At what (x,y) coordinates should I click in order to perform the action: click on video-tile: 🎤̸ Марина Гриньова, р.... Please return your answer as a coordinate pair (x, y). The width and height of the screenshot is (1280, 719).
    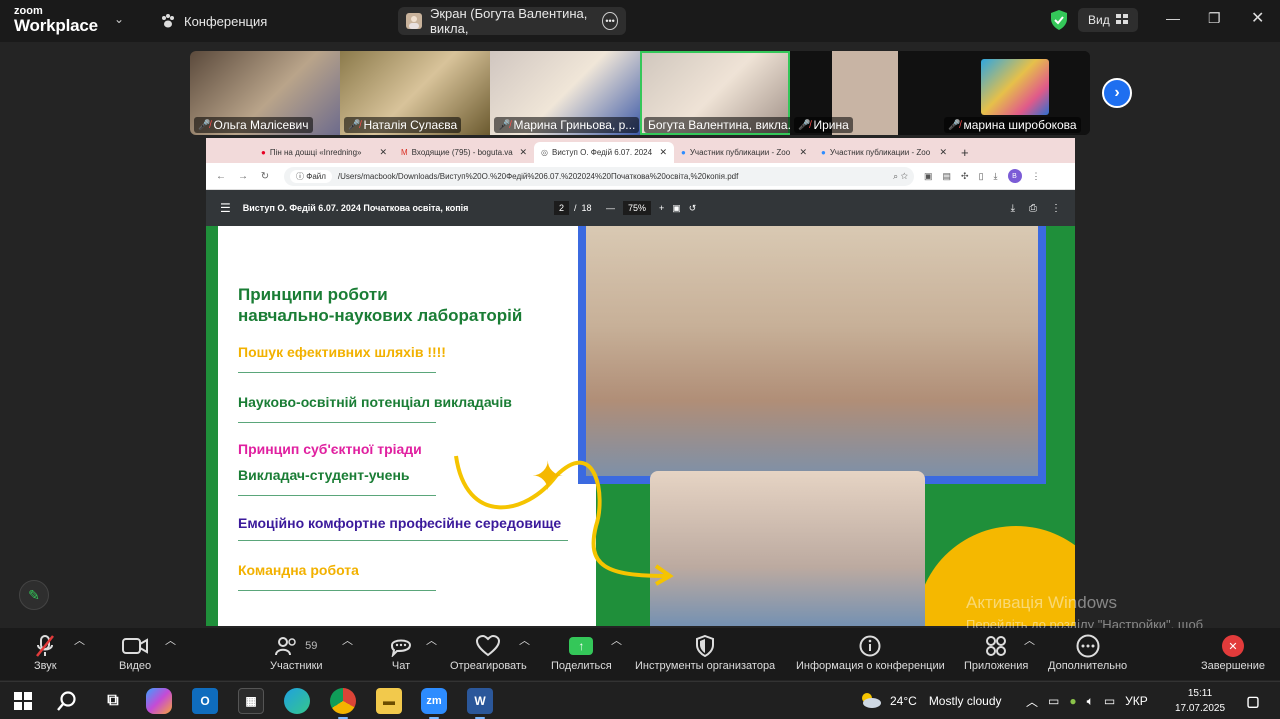
    Looking at the image, I should click on (565, 93).